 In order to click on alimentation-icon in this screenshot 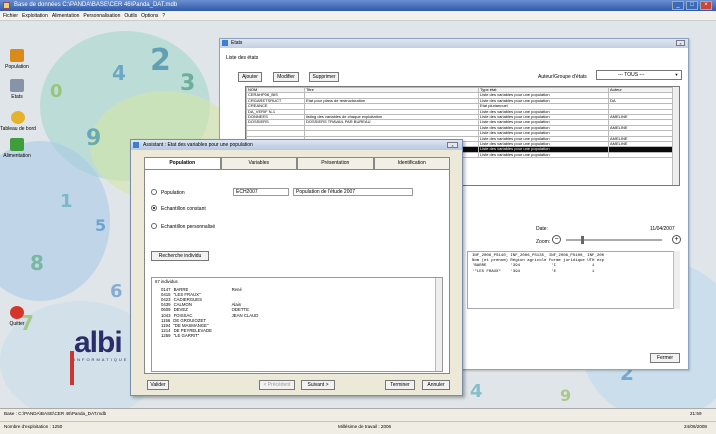, I will do `click(17, 144)`.